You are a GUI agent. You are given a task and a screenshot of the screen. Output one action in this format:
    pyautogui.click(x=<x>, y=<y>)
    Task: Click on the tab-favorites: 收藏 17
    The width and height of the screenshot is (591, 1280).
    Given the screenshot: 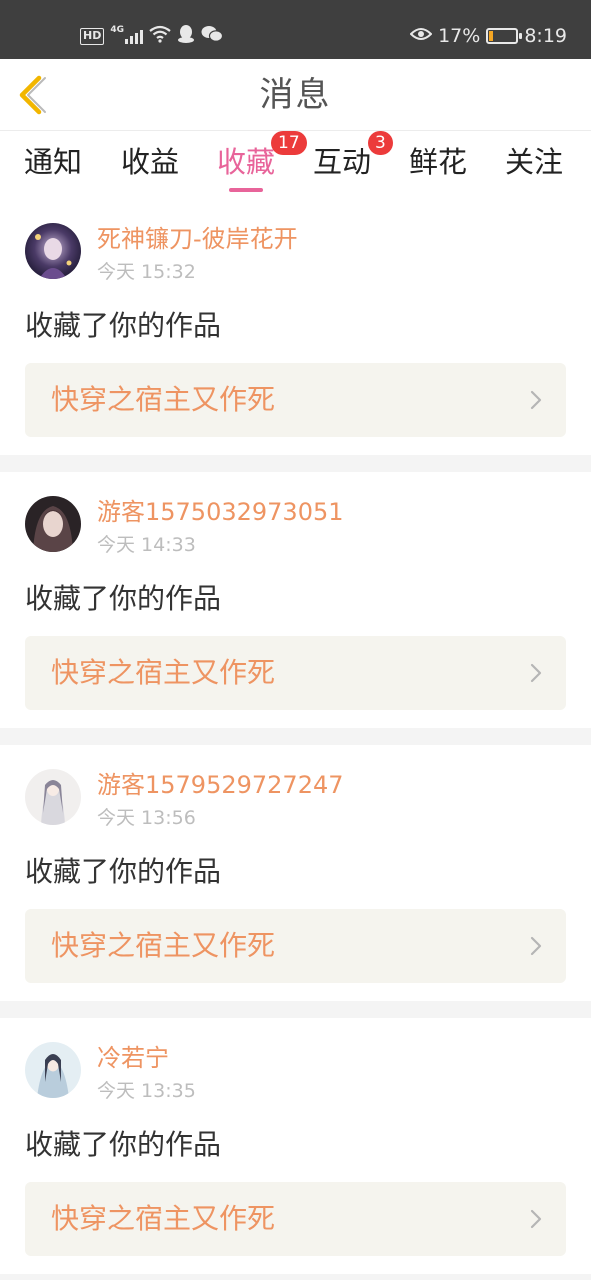 What is the action you would take?
    pyautogui.click(x=262, y=161)
    